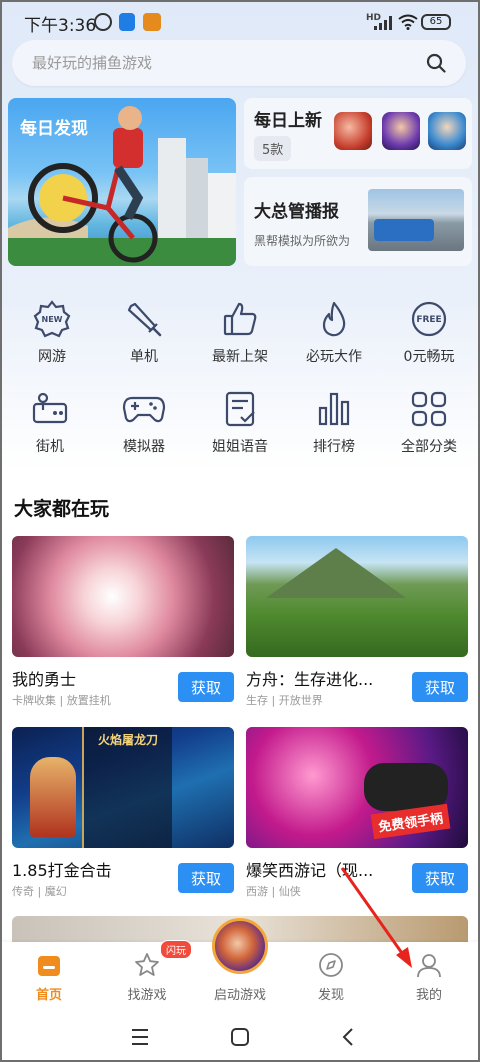 This screenshot has height=1062, width=480. I want to click on arcade-joystick-icon, so click(50, 408).